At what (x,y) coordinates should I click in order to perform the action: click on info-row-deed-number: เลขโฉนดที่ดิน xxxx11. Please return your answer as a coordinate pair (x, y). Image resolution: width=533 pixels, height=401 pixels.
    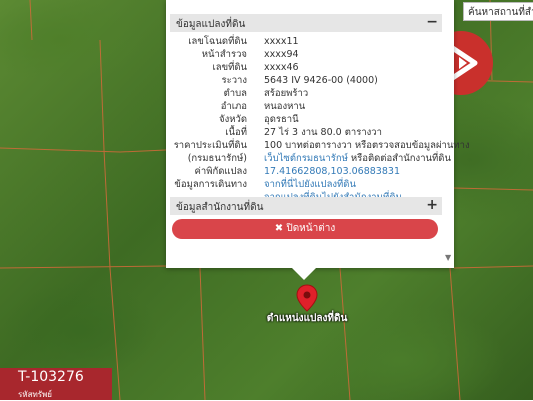
    Looking at the image, I should click on (306, 41).